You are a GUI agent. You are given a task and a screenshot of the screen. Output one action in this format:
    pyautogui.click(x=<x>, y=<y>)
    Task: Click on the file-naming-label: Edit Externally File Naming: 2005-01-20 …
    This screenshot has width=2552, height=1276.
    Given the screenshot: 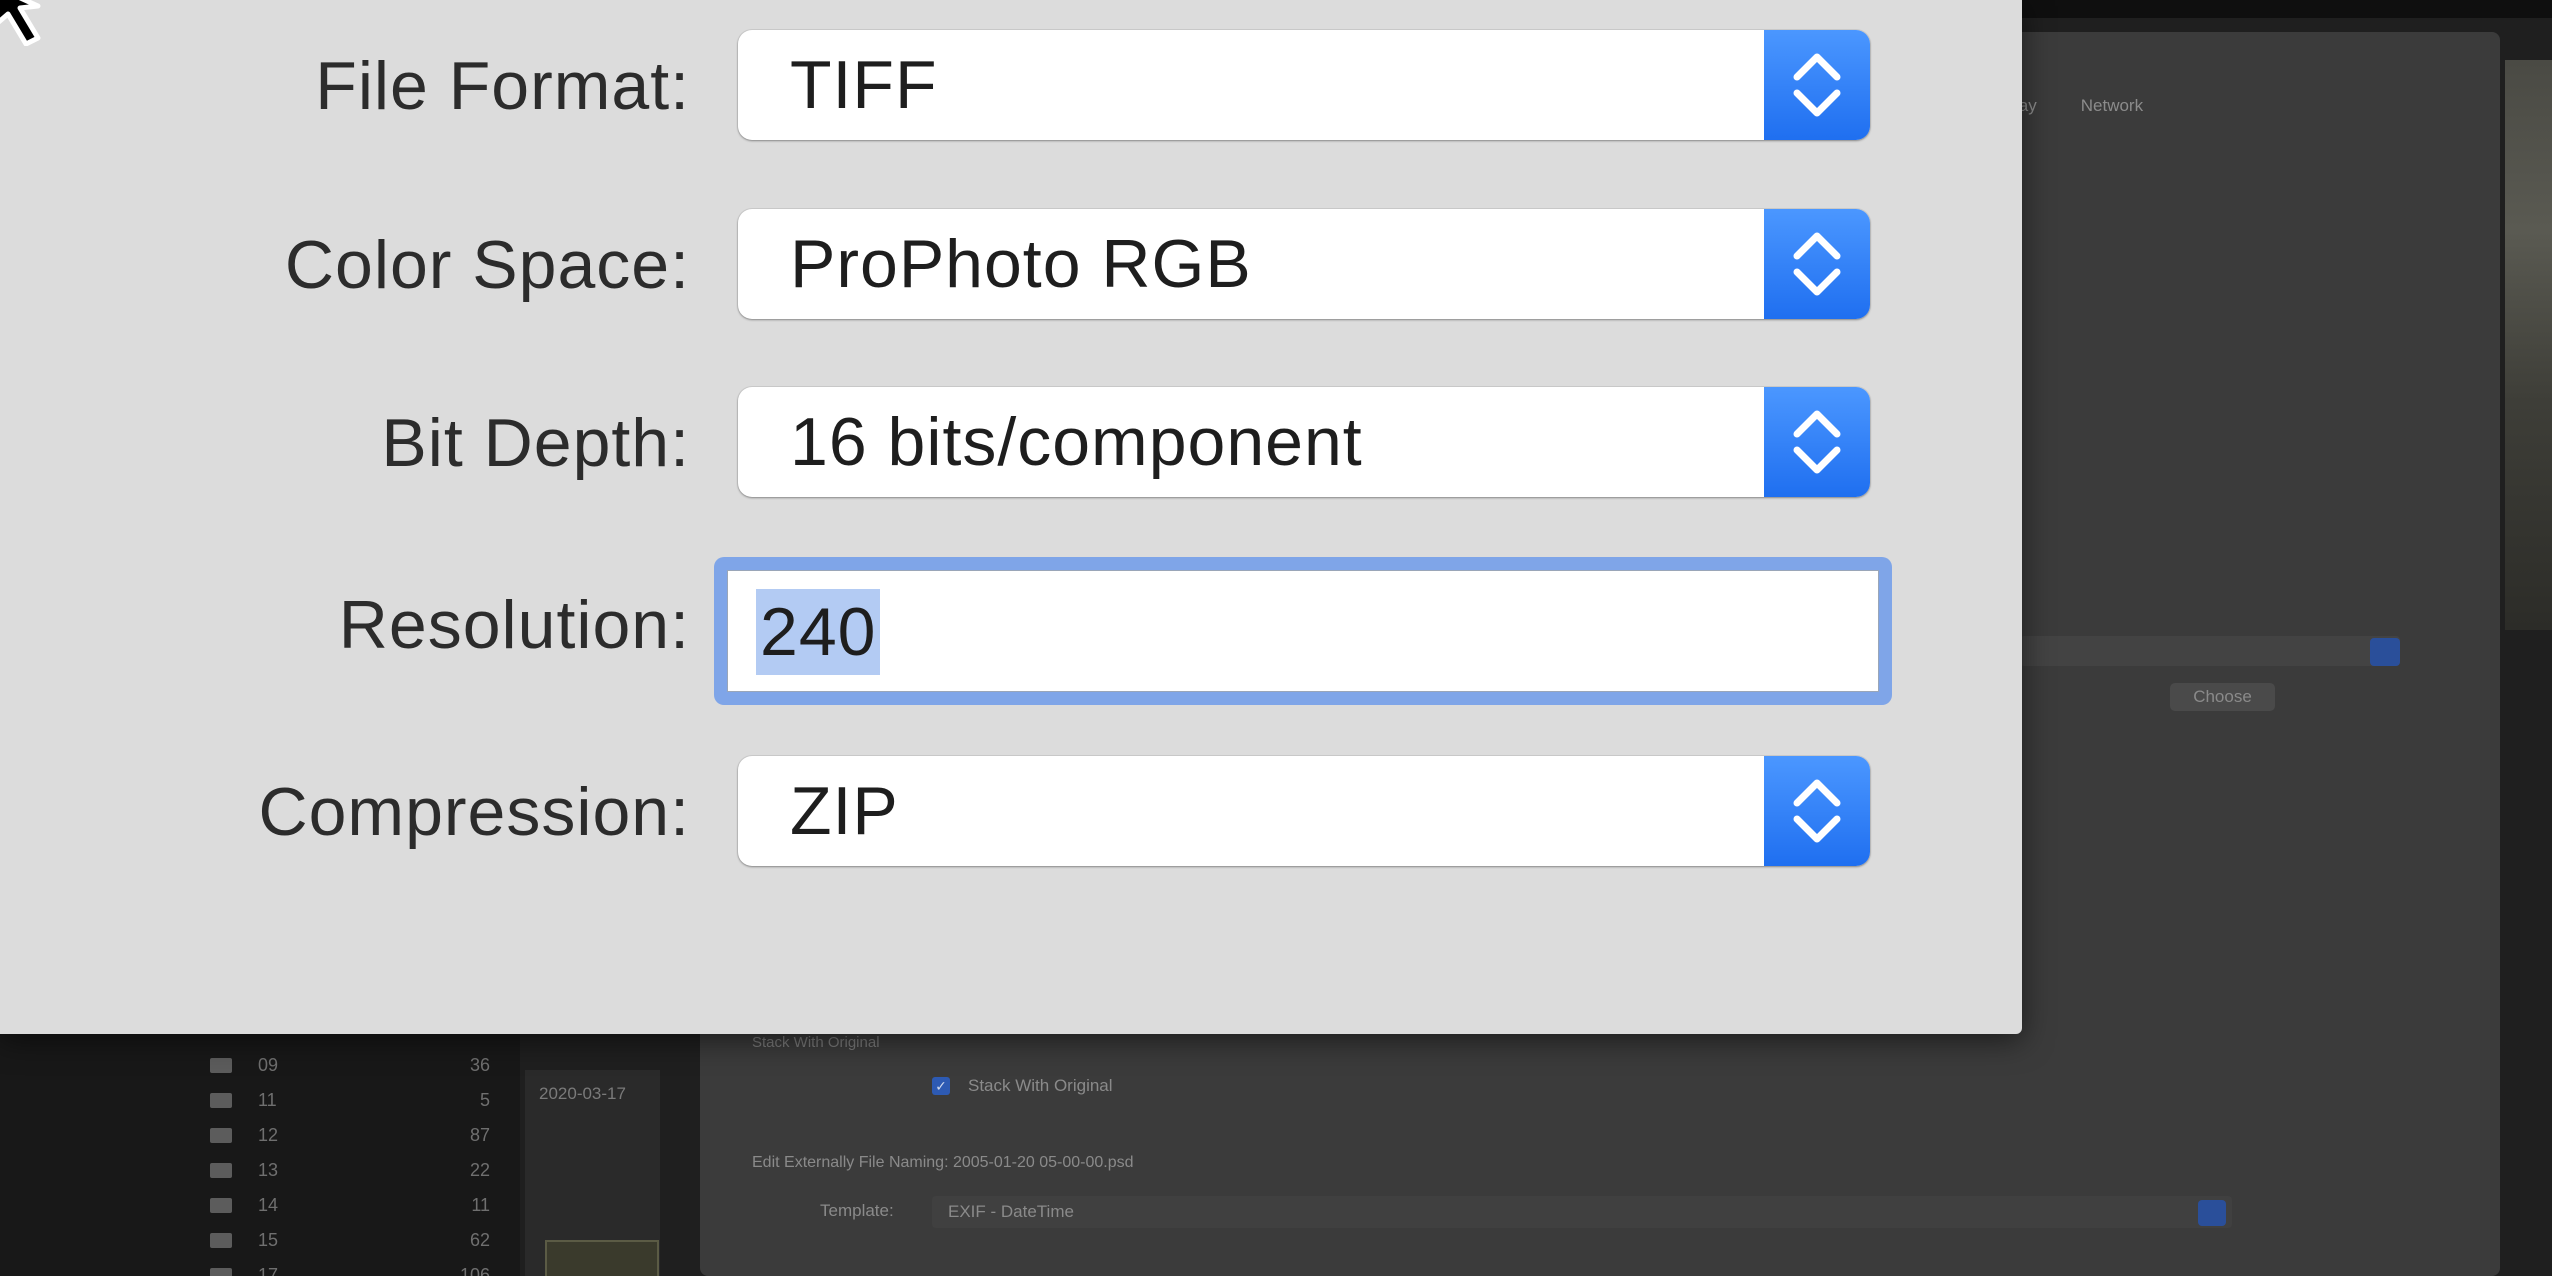 What is the action you would take?
    pyautogui.click(x=943, y=1162)
    